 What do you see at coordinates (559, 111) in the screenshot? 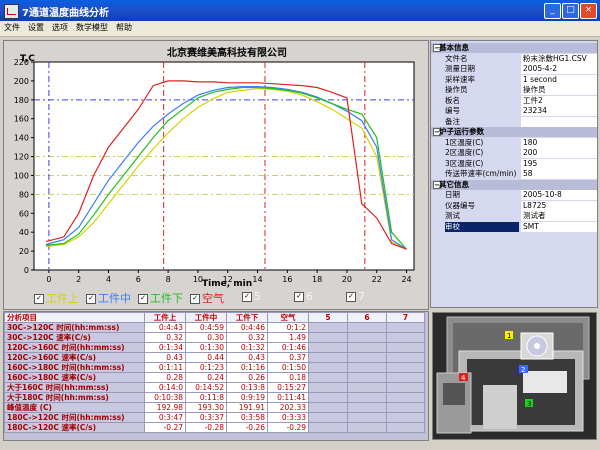
I see `property-value: 23234` at bounding box center [559, 111].